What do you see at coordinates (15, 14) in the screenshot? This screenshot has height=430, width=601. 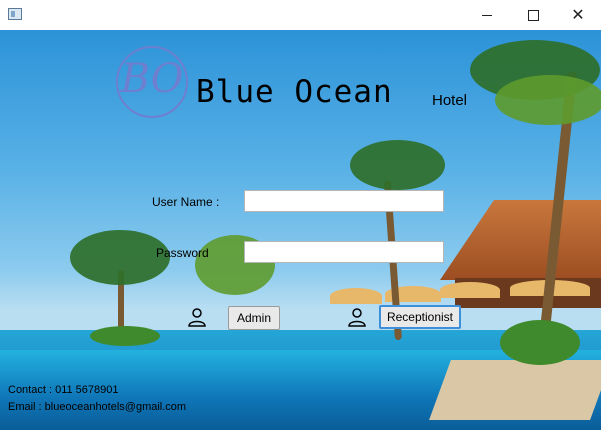 I see `app-icon` at bounding box center [15, 14].